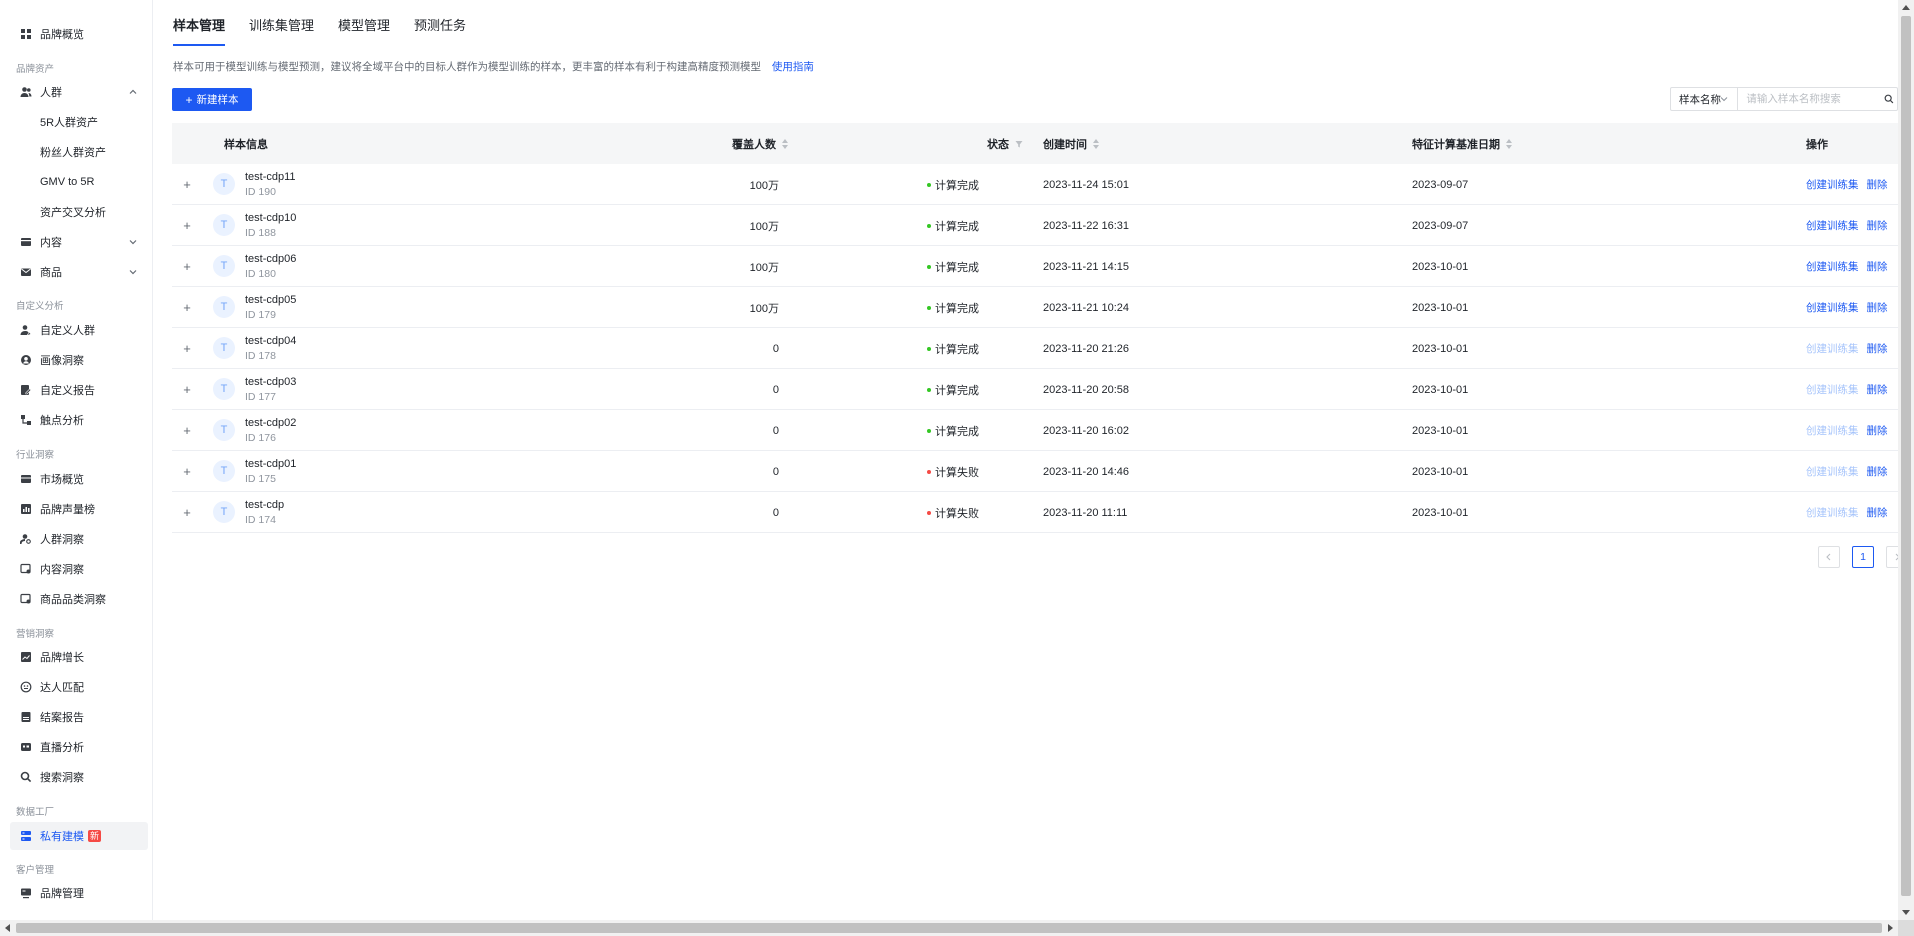 Image resolution: width=1914 pixels, height=936 pixels. Describe the element at coordinates (79, 92) in the screenshot. I see `sidebar-item-crowd: 人群` at that location.